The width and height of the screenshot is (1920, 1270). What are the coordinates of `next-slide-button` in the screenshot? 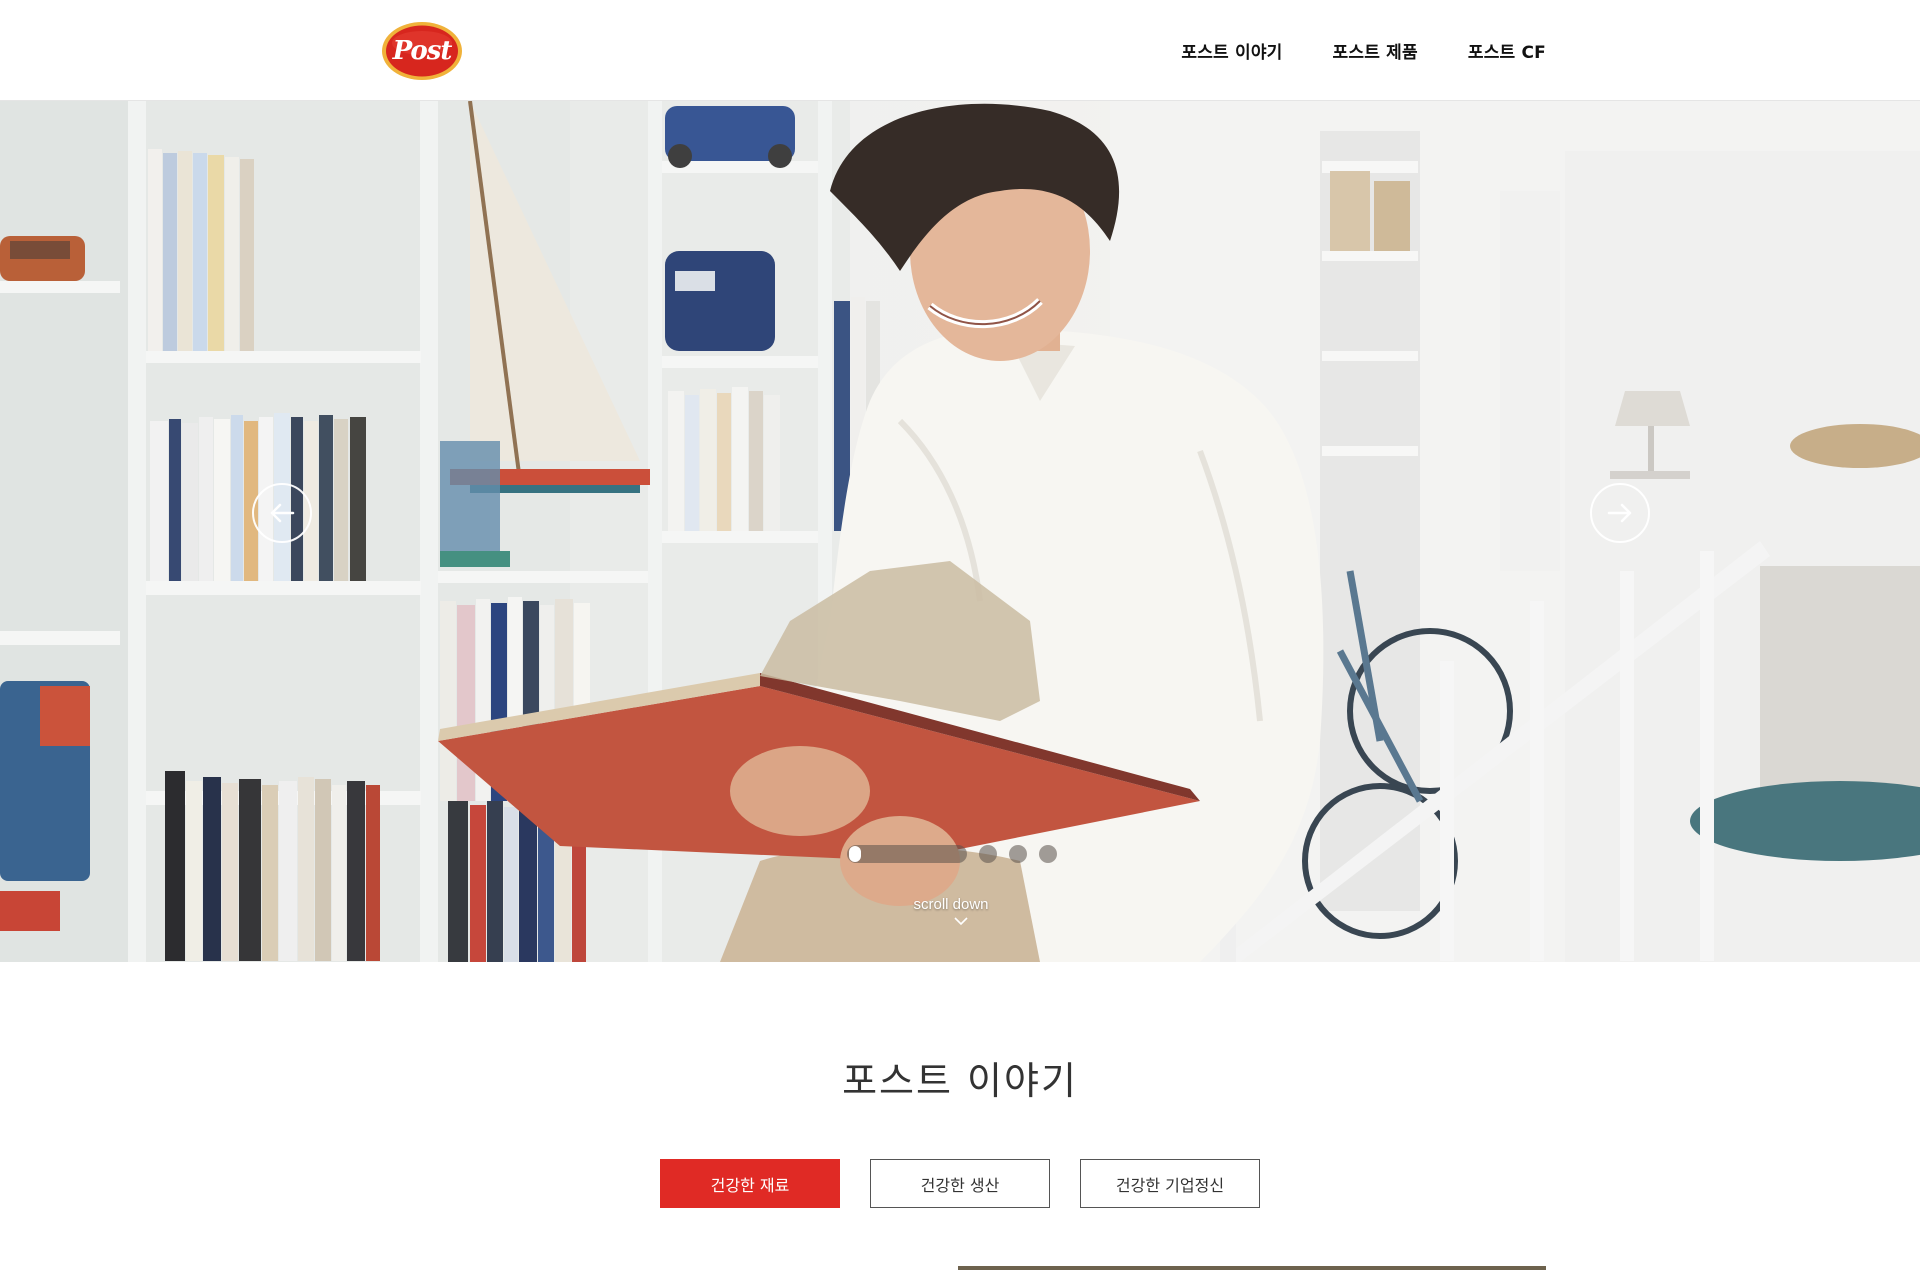 It's located at (1620, 513).